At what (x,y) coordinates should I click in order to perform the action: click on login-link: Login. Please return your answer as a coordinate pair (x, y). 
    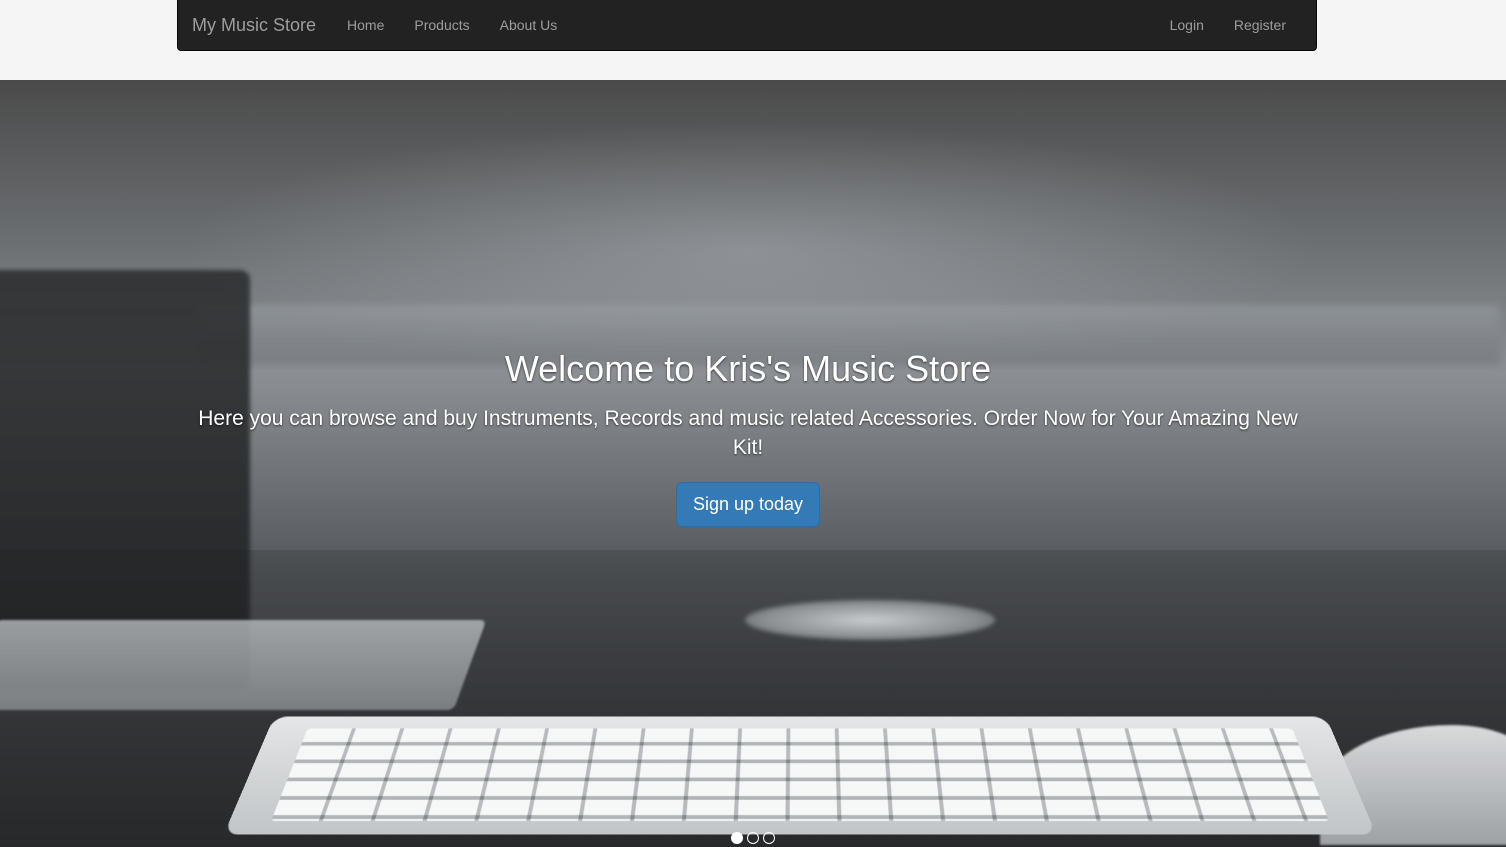
    Looking at the image, I should click on (1187, 25).